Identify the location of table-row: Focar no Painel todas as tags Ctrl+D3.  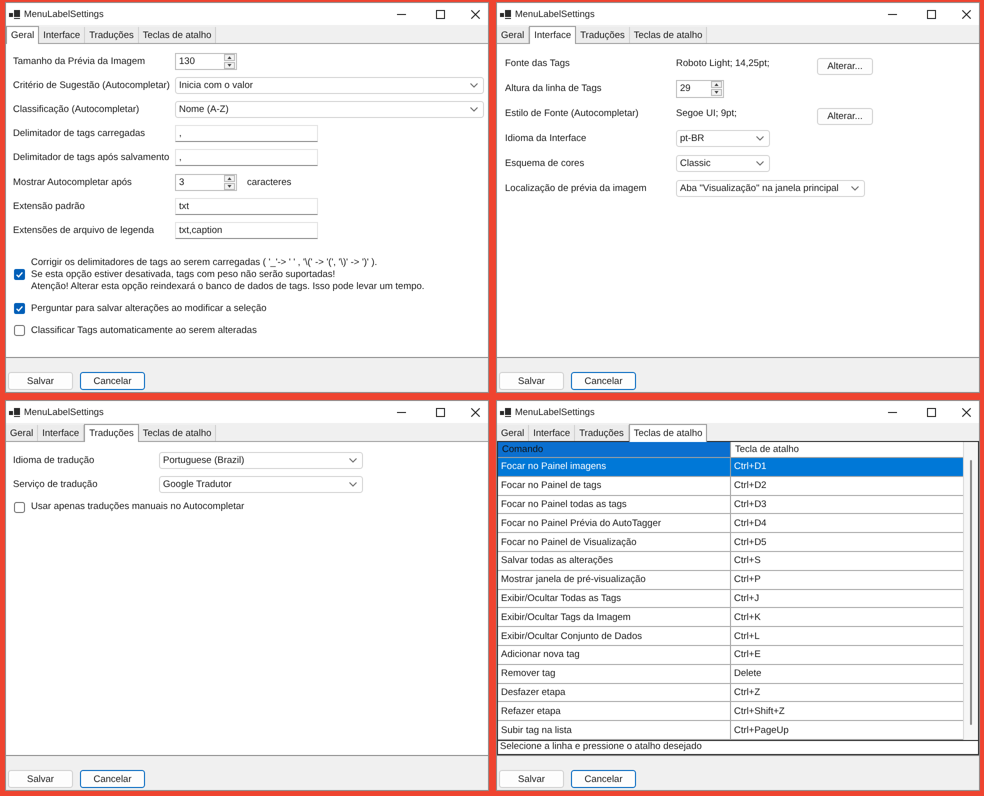
(730, 505).